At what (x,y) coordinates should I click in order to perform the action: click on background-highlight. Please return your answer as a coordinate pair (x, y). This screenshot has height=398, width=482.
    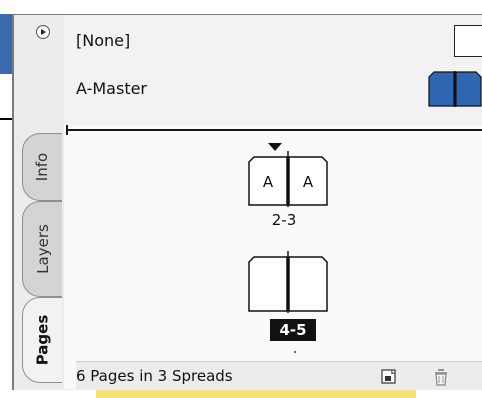
    Looking at the image, I should click on (256, 394).